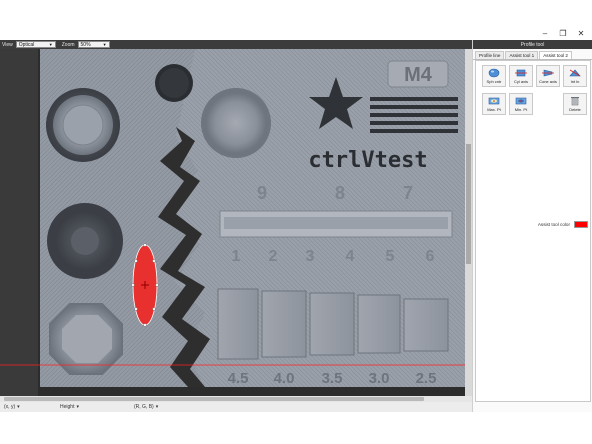  Describe the element at coordinates (520, 81) in the screenshot. I see `cylinder-axis-label: Cyl axis` at that location.